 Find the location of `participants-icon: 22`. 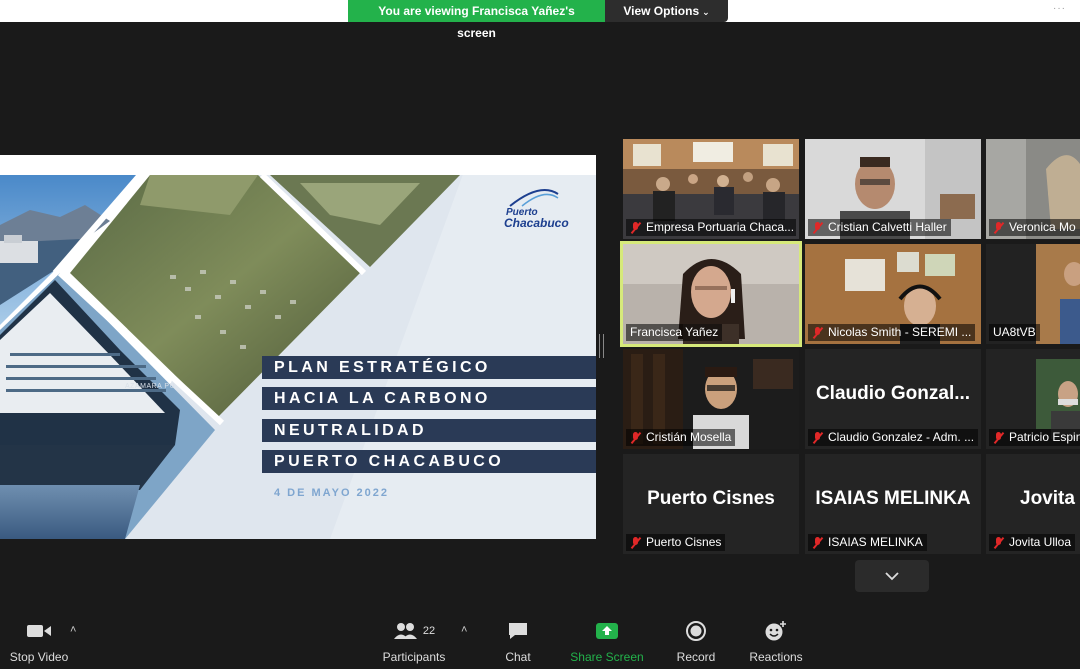

participants-icon: 22 is located at coordinates (414, 631).